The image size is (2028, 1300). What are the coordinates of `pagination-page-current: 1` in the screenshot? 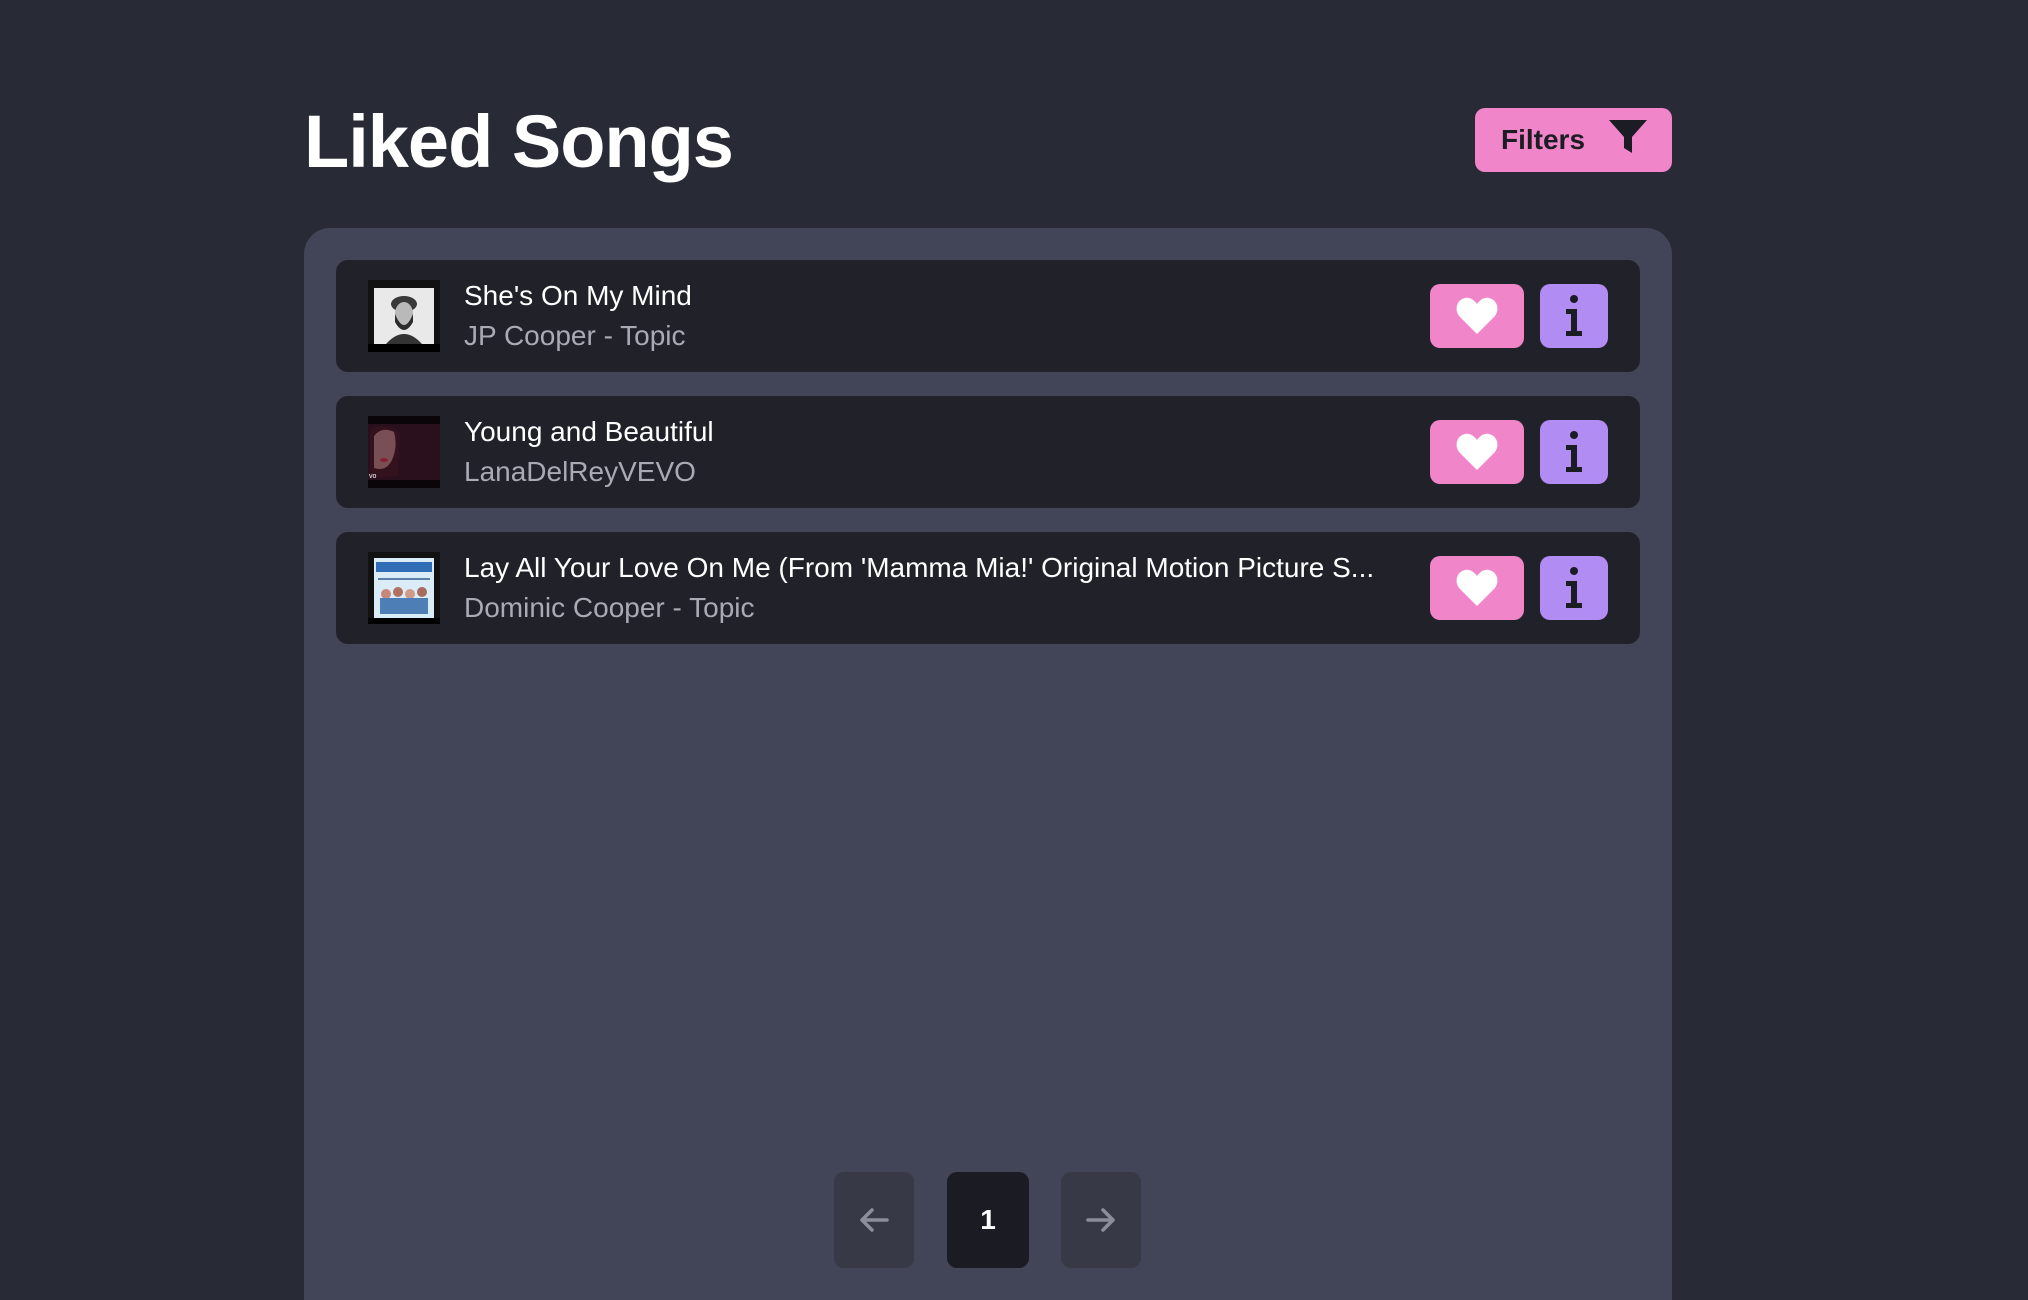 It's located at (988, 1220).